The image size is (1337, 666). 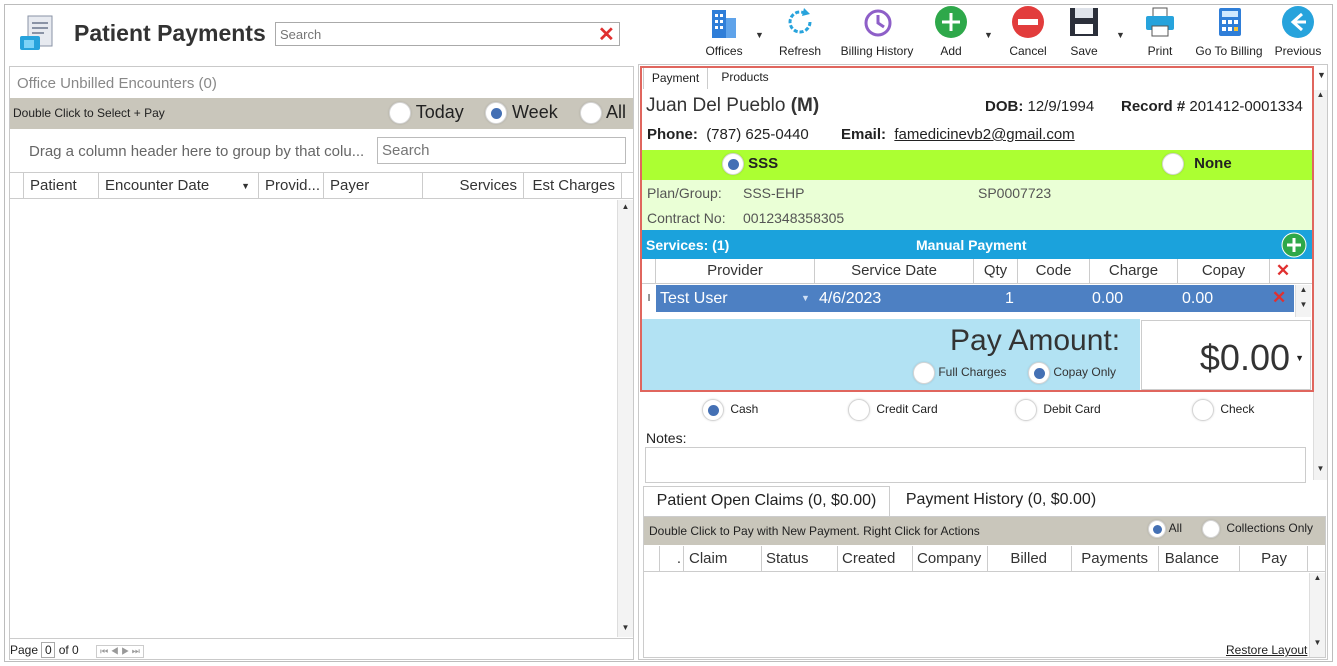 What do you see at coordinates (1274, 558) in the screenshot?
I see `col-pay: Pay` at bounding box center [1274, 558].